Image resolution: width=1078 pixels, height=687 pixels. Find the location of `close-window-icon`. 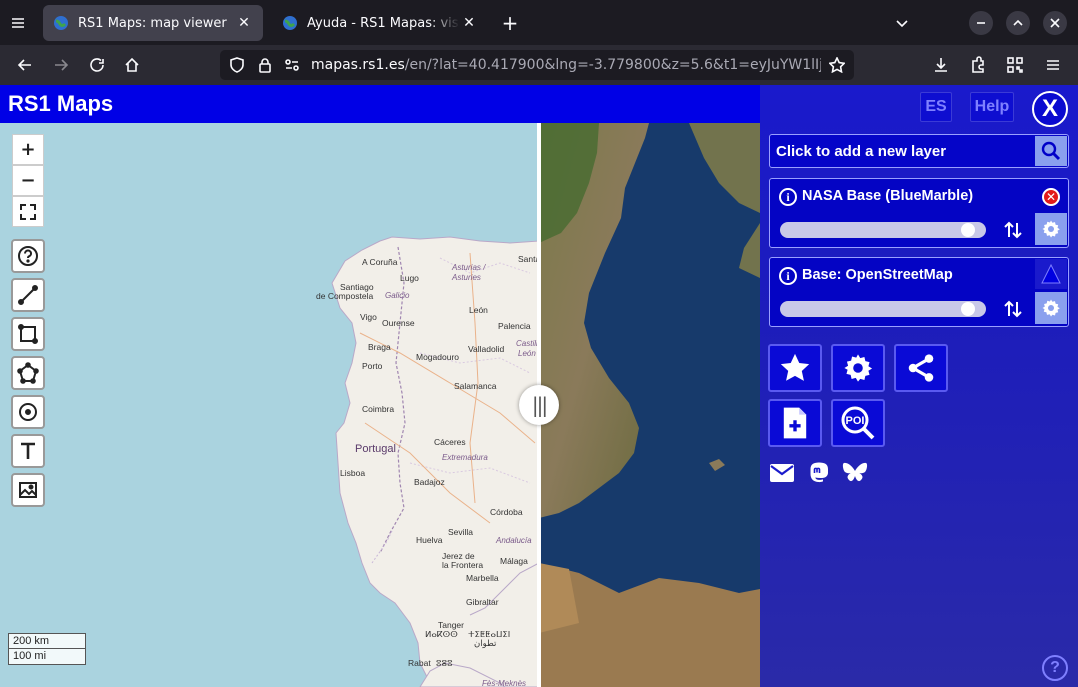

close-window-icon is located at coordinates (1055, 23).